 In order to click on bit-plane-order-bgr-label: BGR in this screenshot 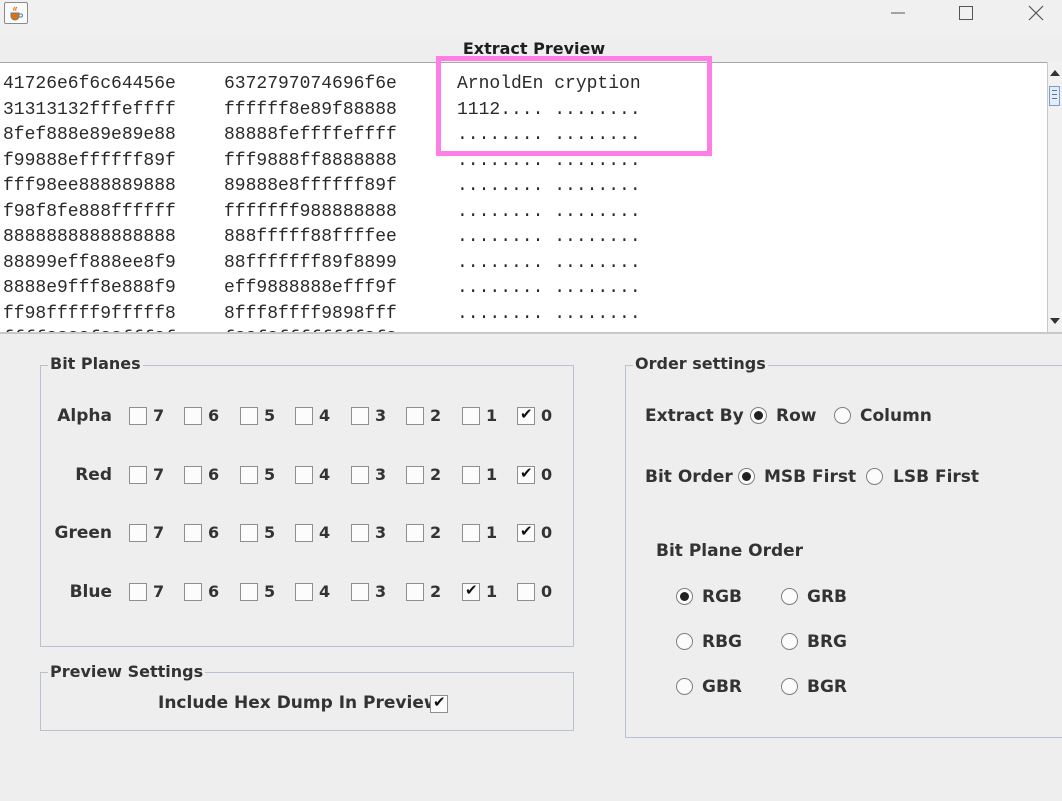, I will do `click(827, 687)`.